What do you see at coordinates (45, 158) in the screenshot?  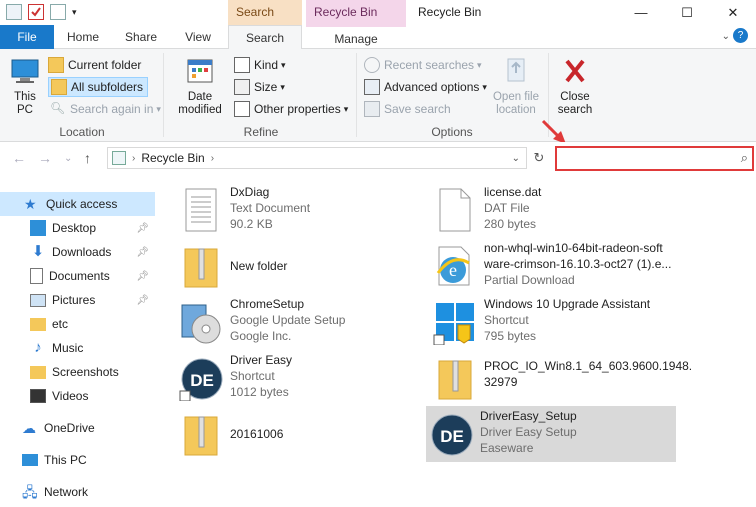 I see `forward-icon: →` at bounding box center [45, 158].